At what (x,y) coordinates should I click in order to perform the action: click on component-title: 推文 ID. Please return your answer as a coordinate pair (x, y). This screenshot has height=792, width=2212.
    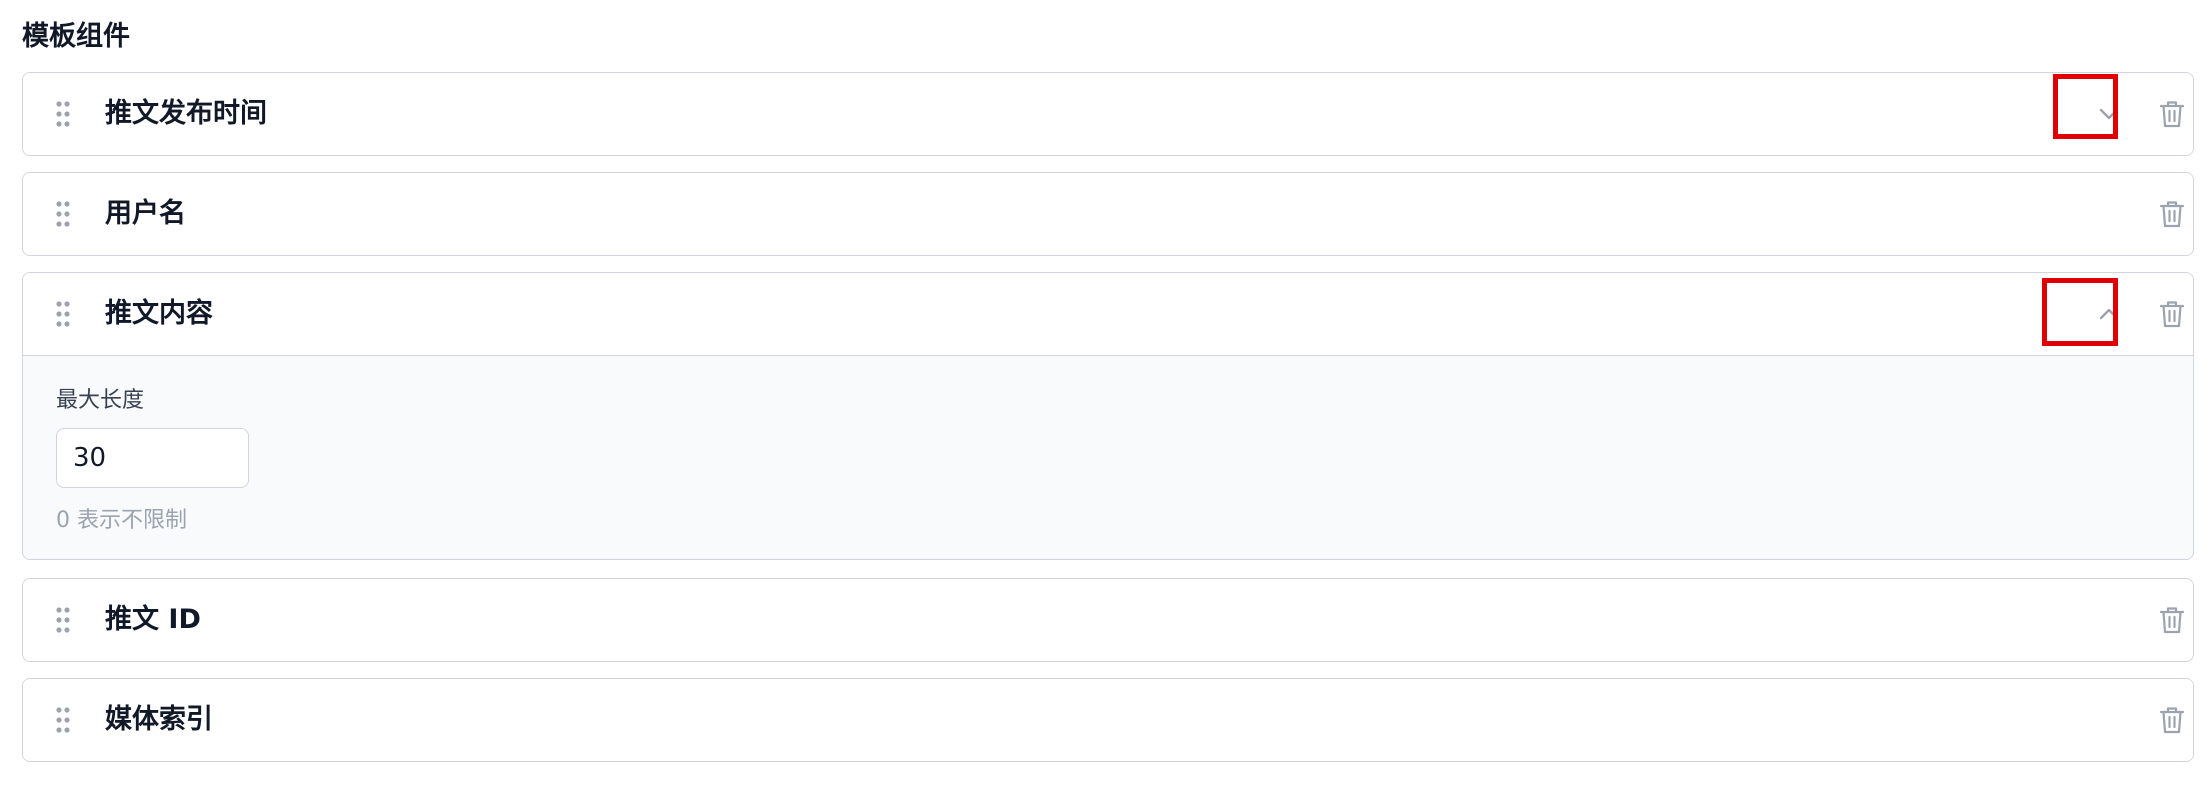
    Looking at the image, I should click on (153, 619).